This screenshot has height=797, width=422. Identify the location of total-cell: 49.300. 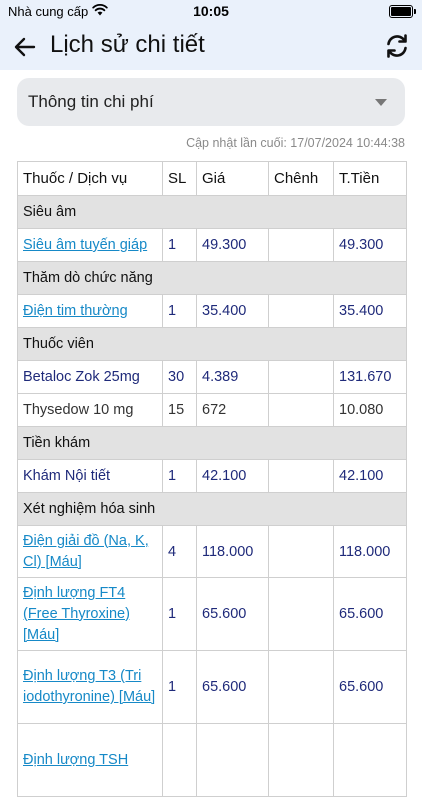
(370, 245).